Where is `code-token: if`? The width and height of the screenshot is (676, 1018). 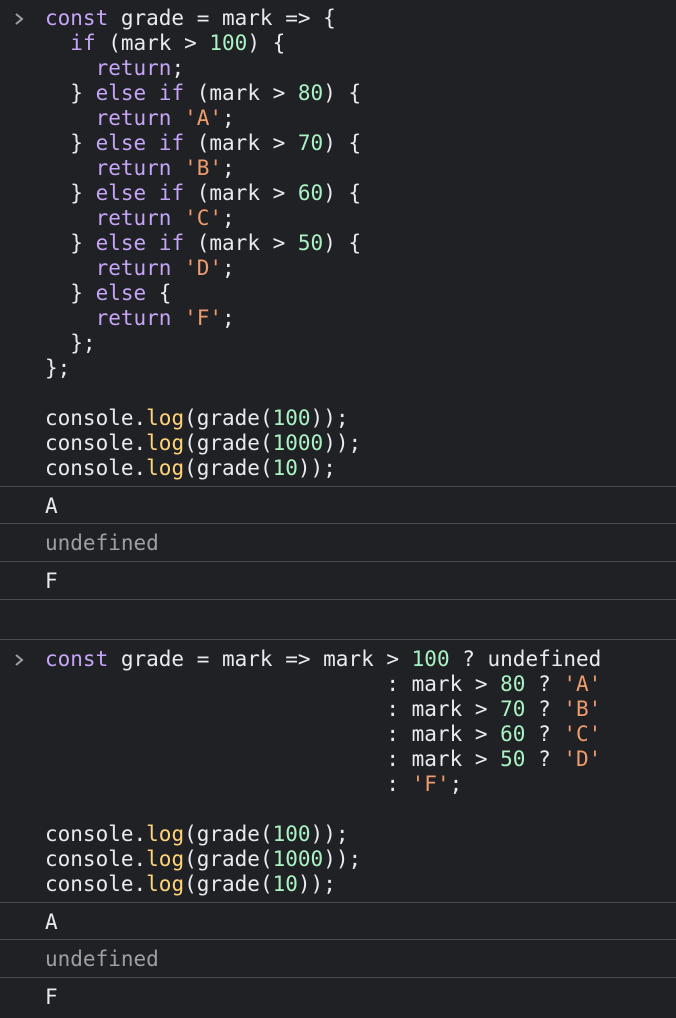 code-token: if is located at coordinates (83, 43).